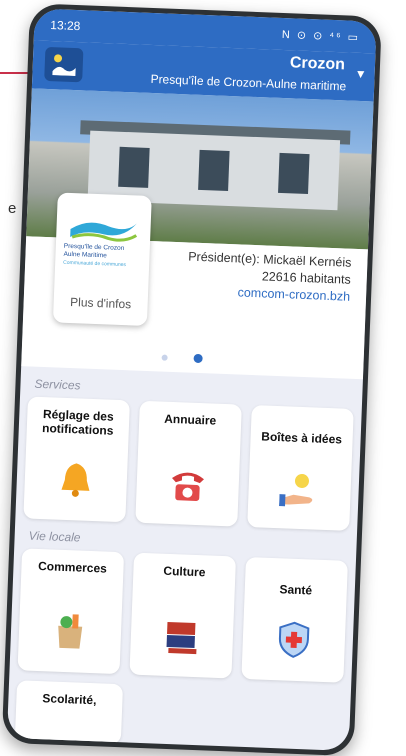 This screenshot has height=756, width=406. Describe the element at coordinates (294, 643) in the screenshot. I see `health-shield-icon` at that location.